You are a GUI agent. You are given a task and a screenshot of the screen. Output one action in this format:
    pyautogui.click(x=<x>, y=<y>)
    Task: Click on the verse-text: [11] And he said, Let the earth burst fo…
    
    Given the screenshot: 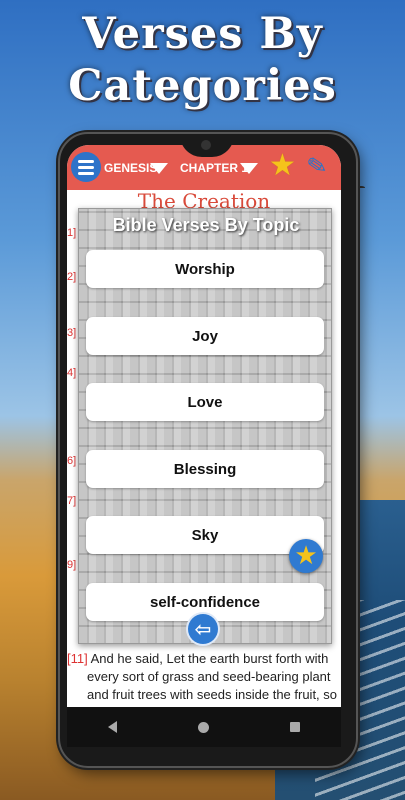 What is the action you would take?
    pyautogui.click(x=204, y=677)
    